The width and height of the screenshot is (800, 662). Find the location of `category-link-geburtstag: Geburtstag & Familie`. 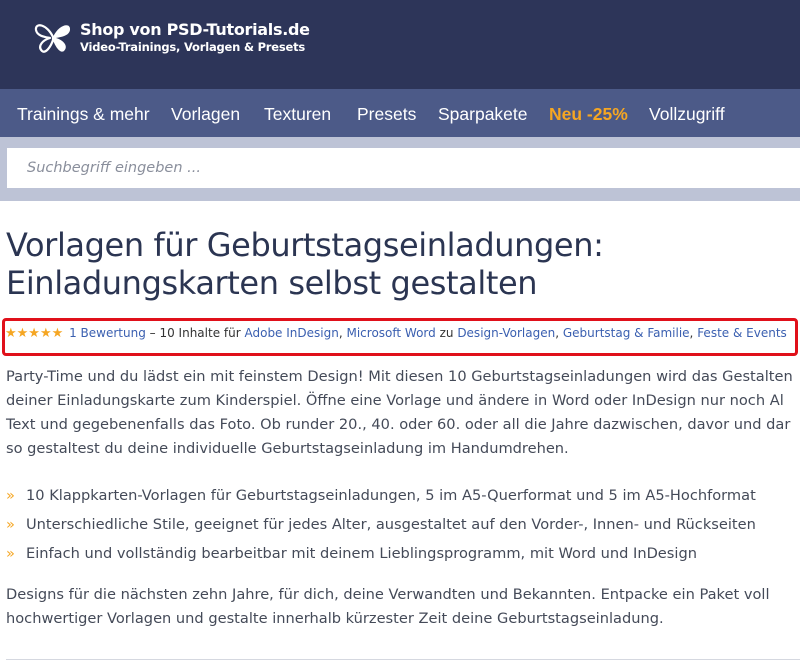

category-link-geburtstag: Geburtstag & Familie is located at coordinates (626, 333).